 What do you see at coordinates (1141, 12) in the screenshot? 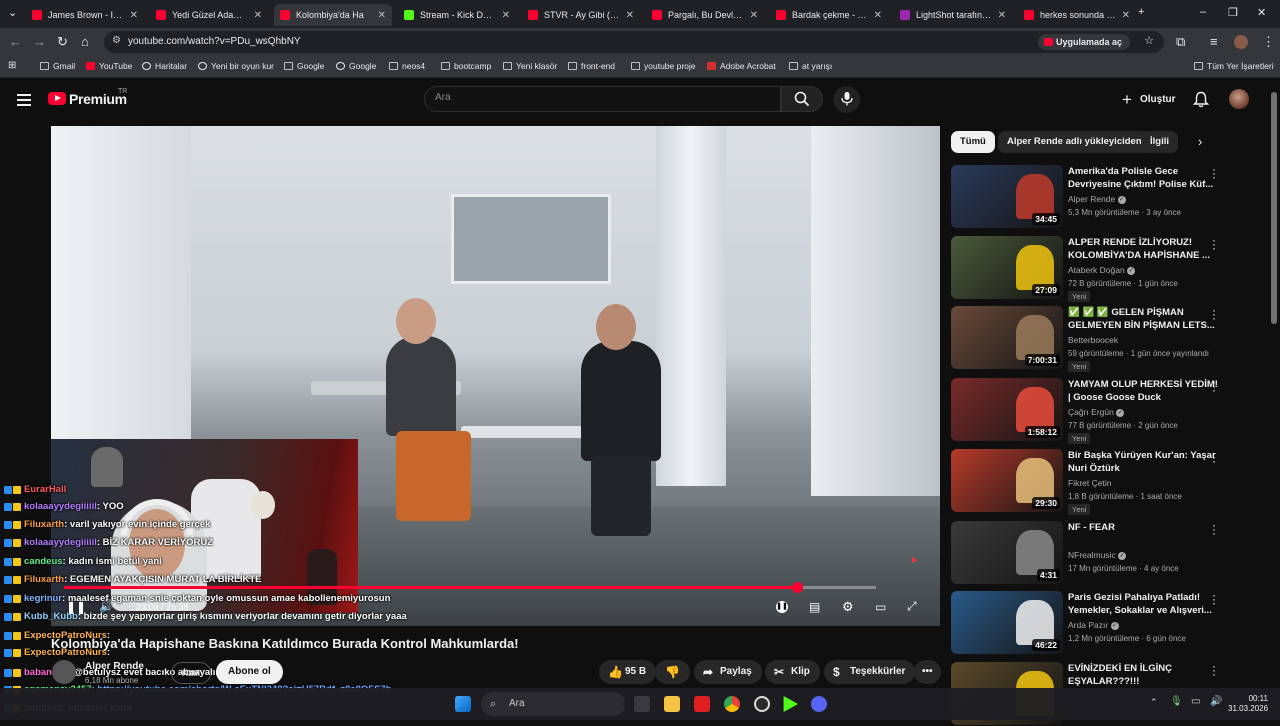
I see `new-tab-button: +` at bounding box center [1141, 12].